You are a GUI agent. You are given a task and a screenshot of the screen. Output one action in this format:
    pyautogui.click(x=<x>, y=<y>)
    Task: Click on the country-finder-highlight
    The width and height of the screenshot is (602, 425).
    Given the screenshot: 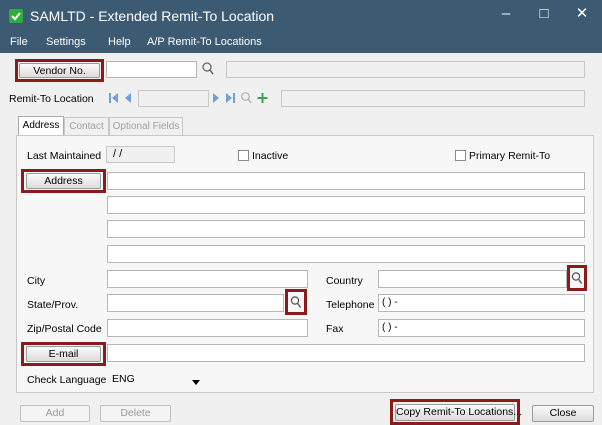 What is the action you would take?
    pyautogui.click(x=577, y=278)
    